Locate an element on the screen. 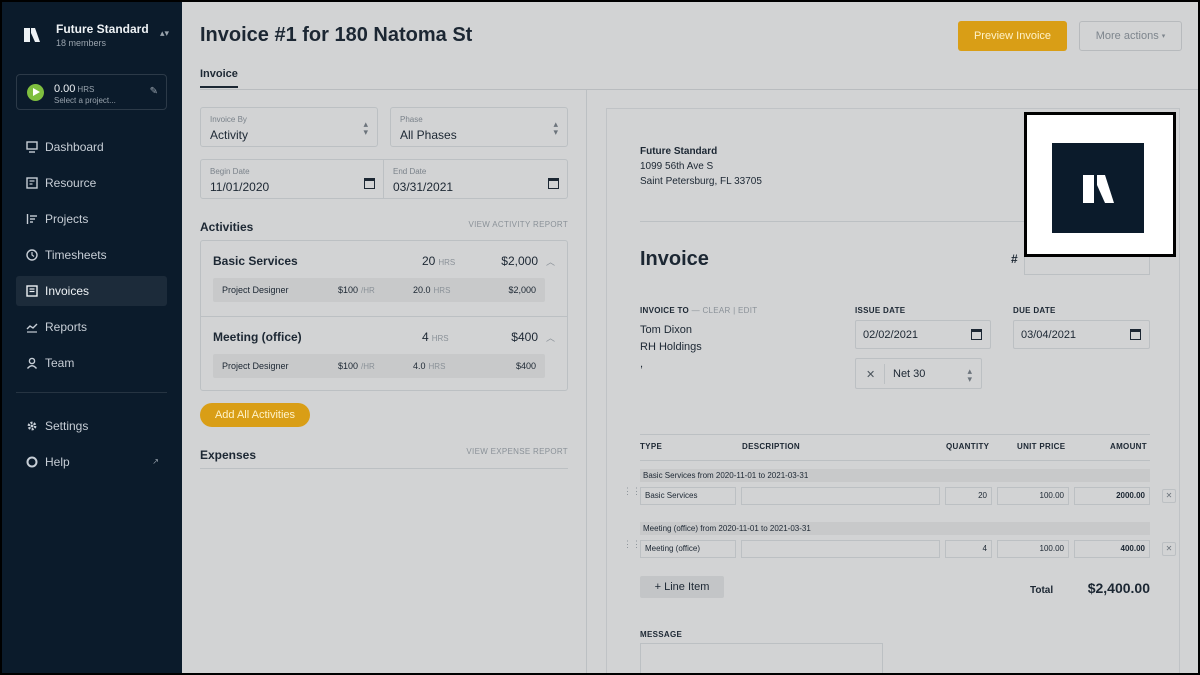  monitor-icon is located at coordinates (32, 147).